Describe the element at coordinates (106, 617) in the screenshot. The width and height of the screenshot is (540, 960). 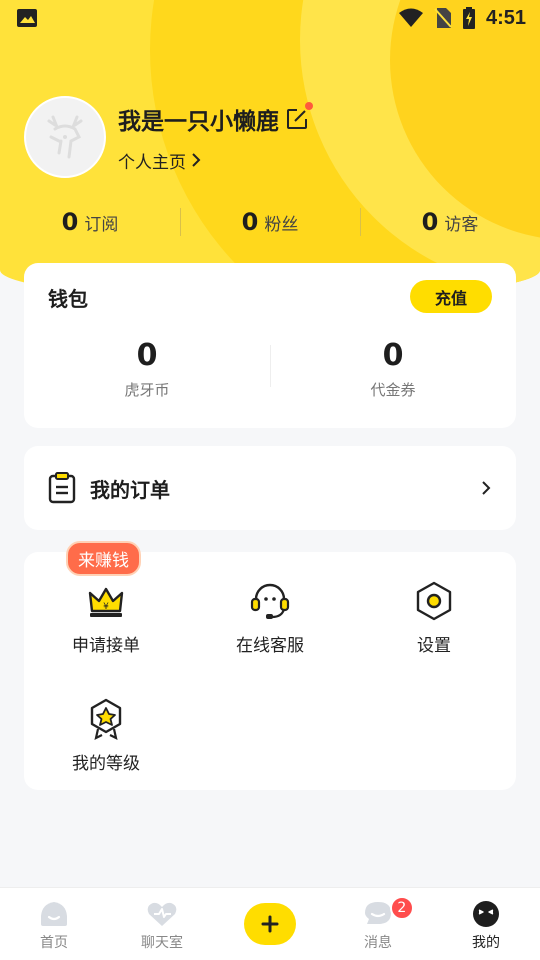
I see `apply-orders-item: ¥ 申请接单` at that location.